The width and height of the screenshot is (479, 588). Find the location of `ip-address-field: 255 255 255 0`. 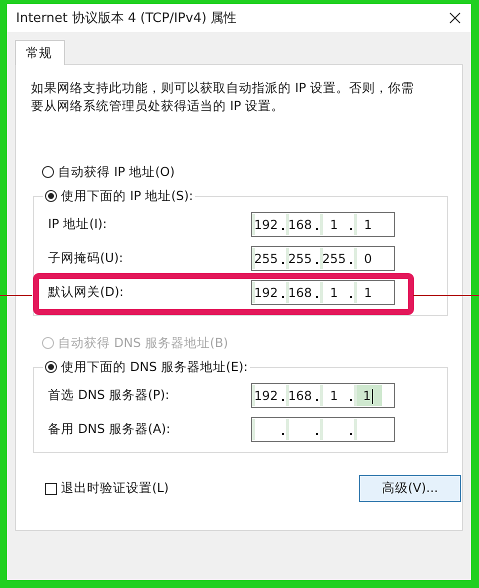

ip-address-field: 255 255 255 0 is located at coordinates (323, 258).